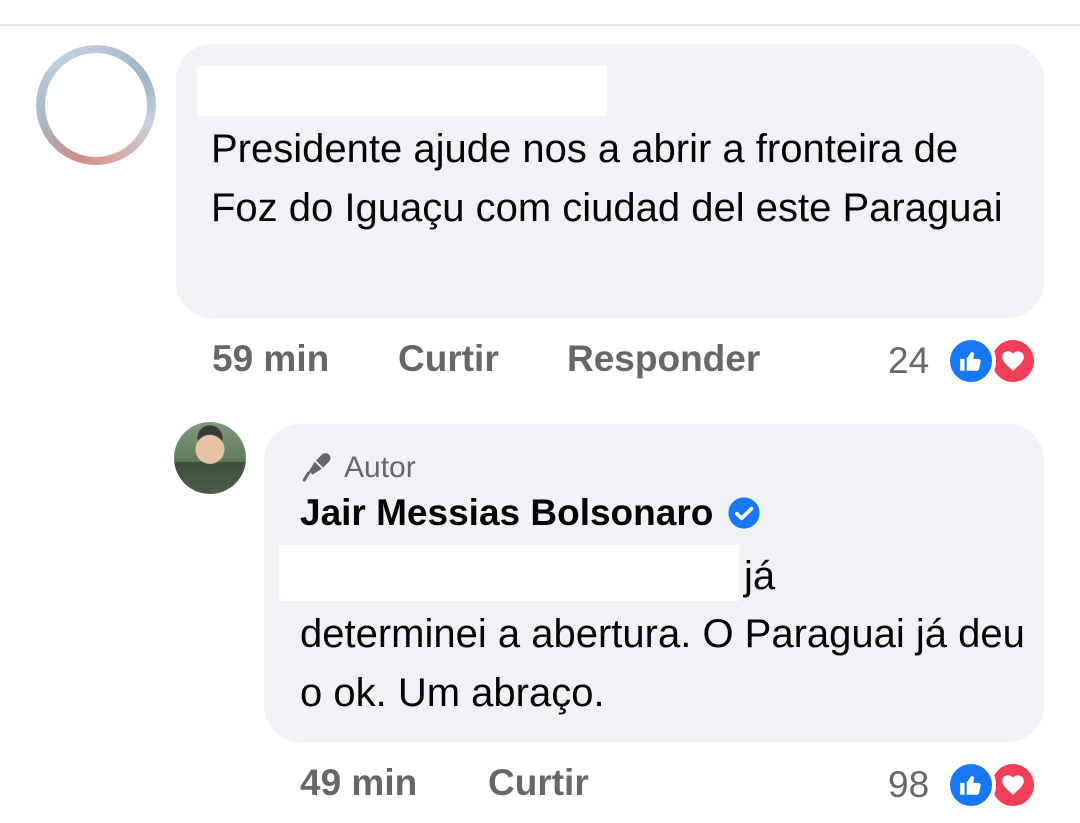 The height and width of the screenshot is (823, 1080). What do you see at coordinates (509, 573) in the screenshot?
I see `redacted-mention` at bounding box center [509, 573].